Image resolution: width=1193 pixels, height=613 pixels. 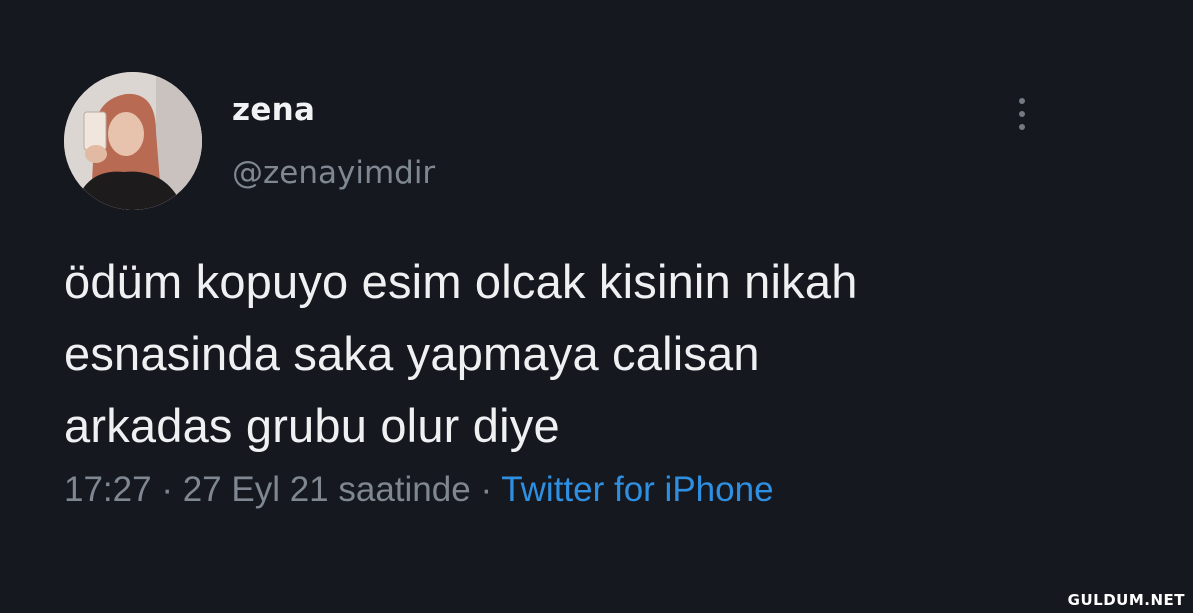 What do you see at coordinates (312, 425) in the screenshot?
I see `tweet-text-line: arkadas grubu olur diye` at bounding box center [312, 425].